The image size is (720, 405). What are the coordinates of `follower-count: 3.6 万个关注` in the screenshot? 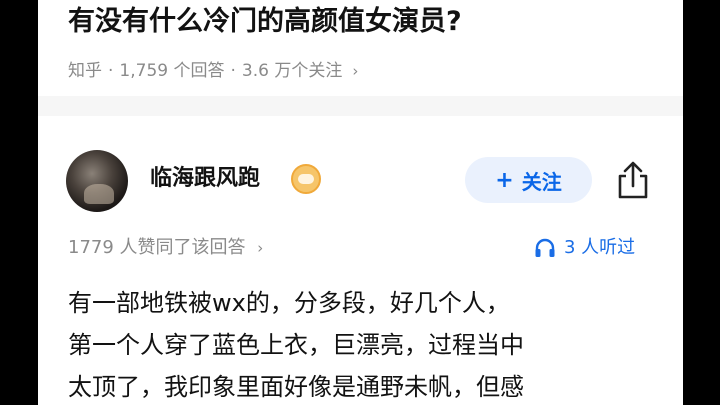 It's located at (292, 71).